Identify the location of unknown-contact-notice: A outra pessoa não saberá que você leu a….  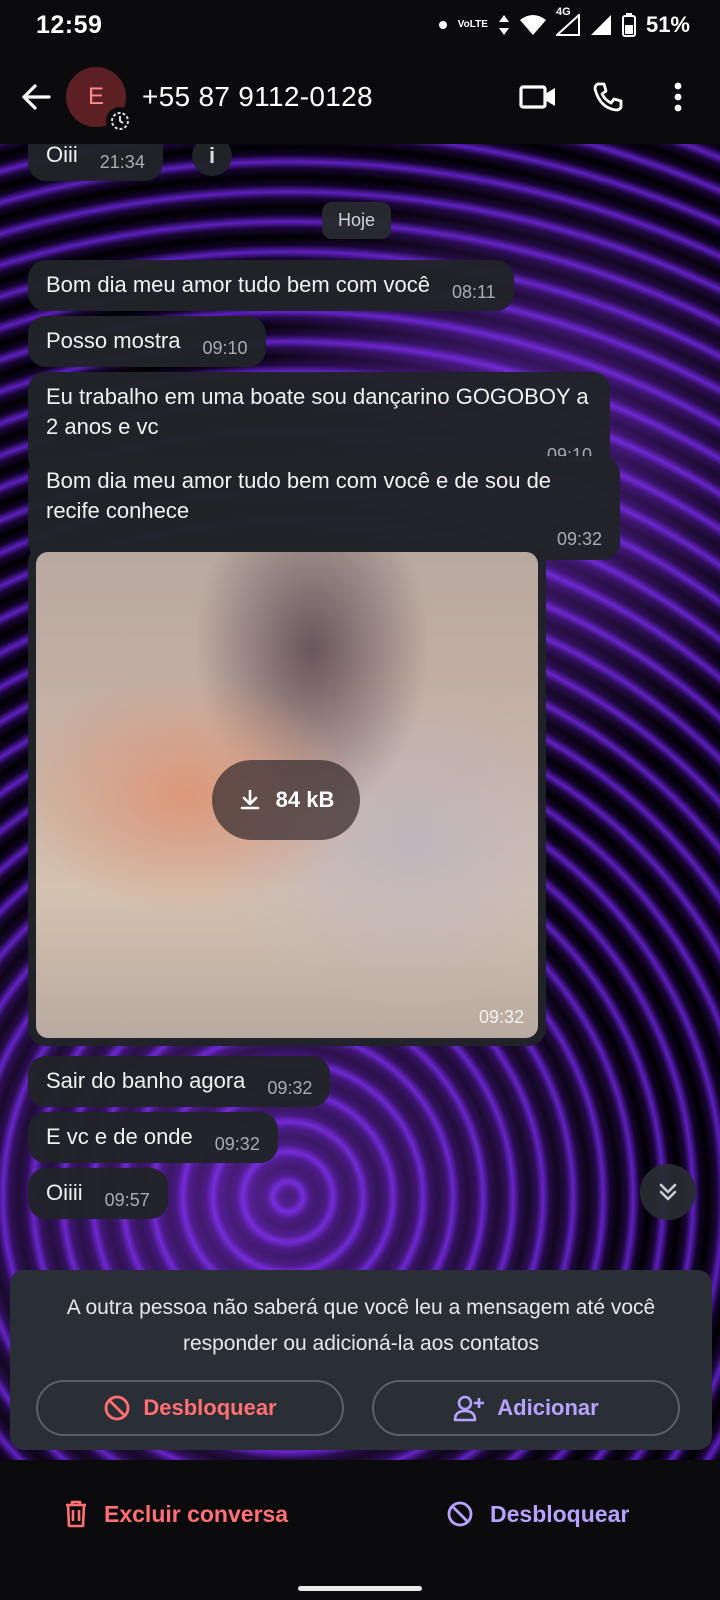
(361, 1360).